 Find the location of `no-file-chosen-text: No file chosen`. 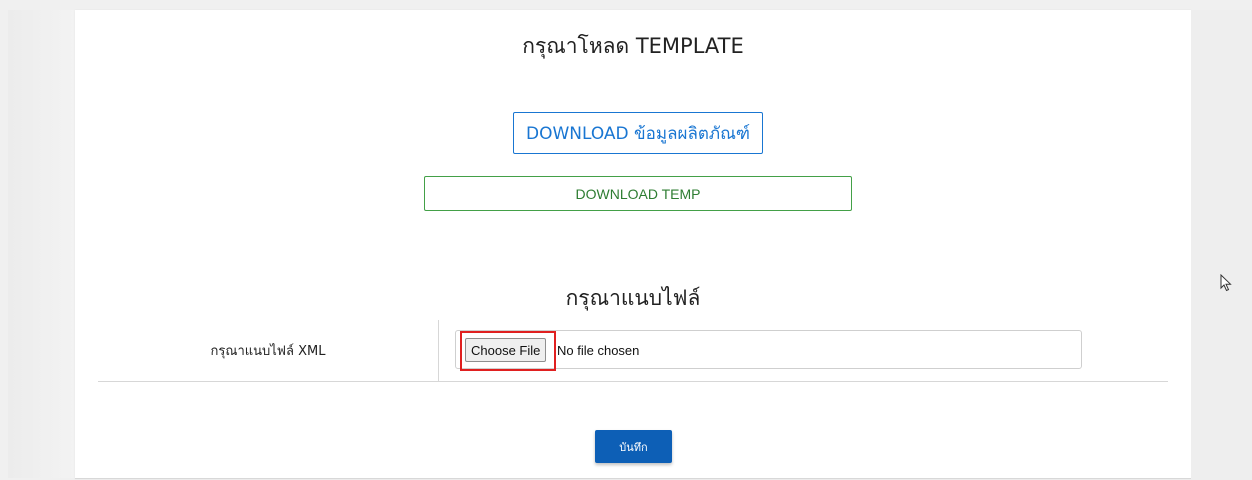

no-file-chosen-text: No file chosen is located at coordinates (598, 350).